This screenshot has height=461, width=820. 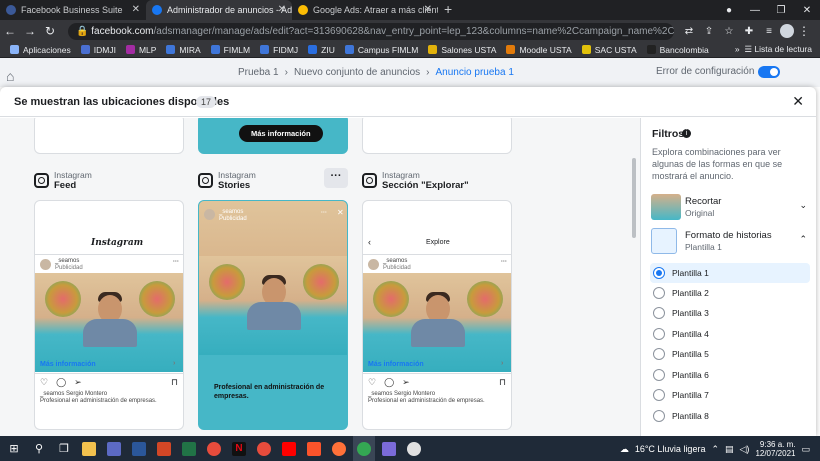 What do you see at coordinates (730, 293) in the screenshot?
I see `template-option-2: Plantilla 2` at bounding box center [730, 293].